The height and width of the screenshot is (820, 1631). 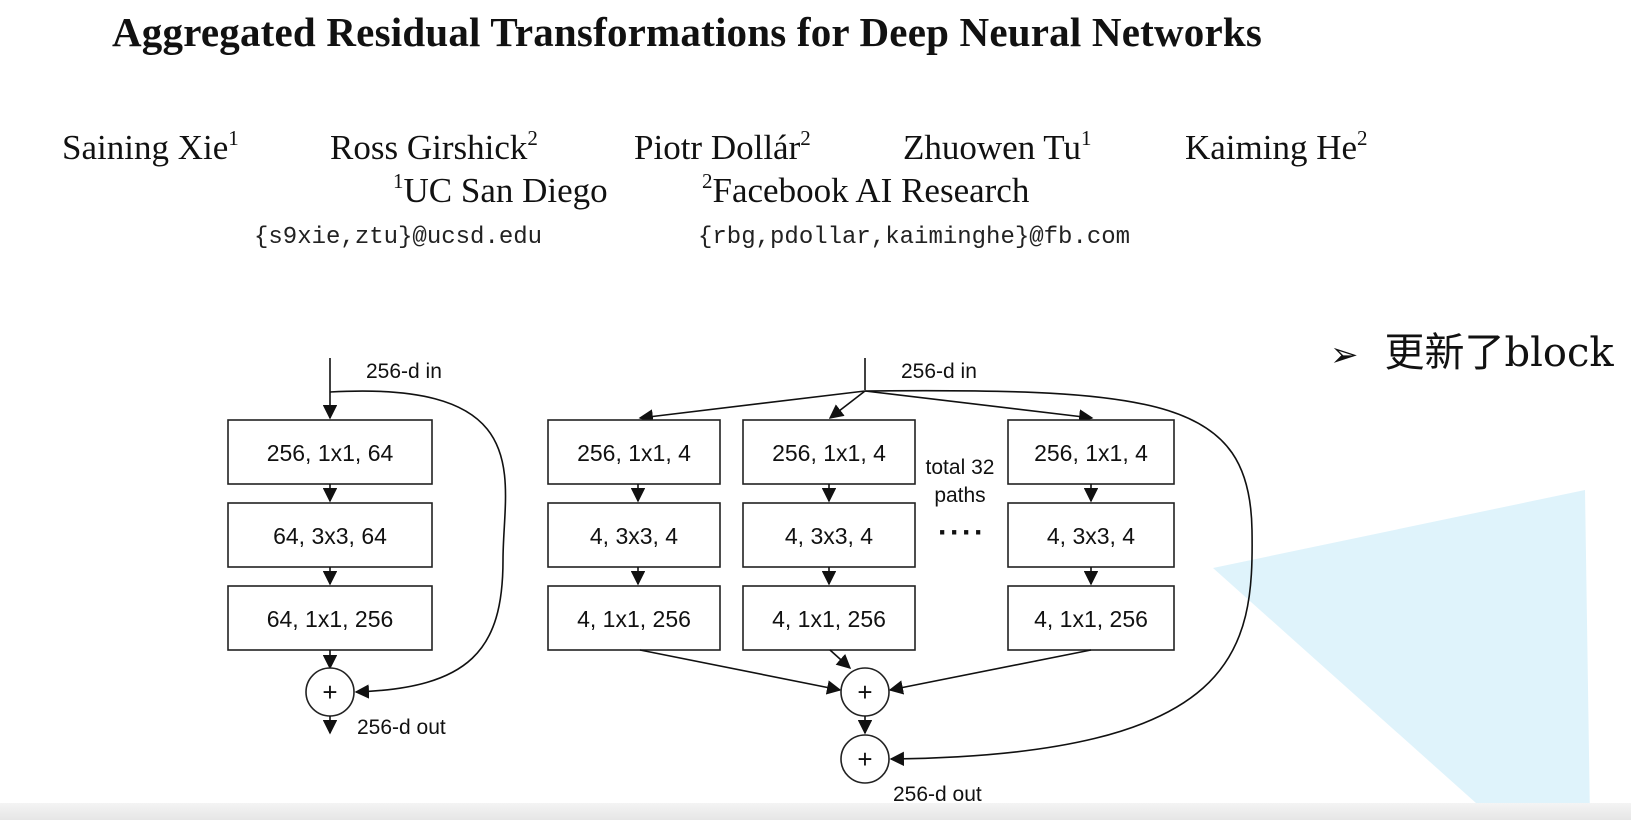 I want to click on right-plus-sign-2: +, so click(x=864, y=759).